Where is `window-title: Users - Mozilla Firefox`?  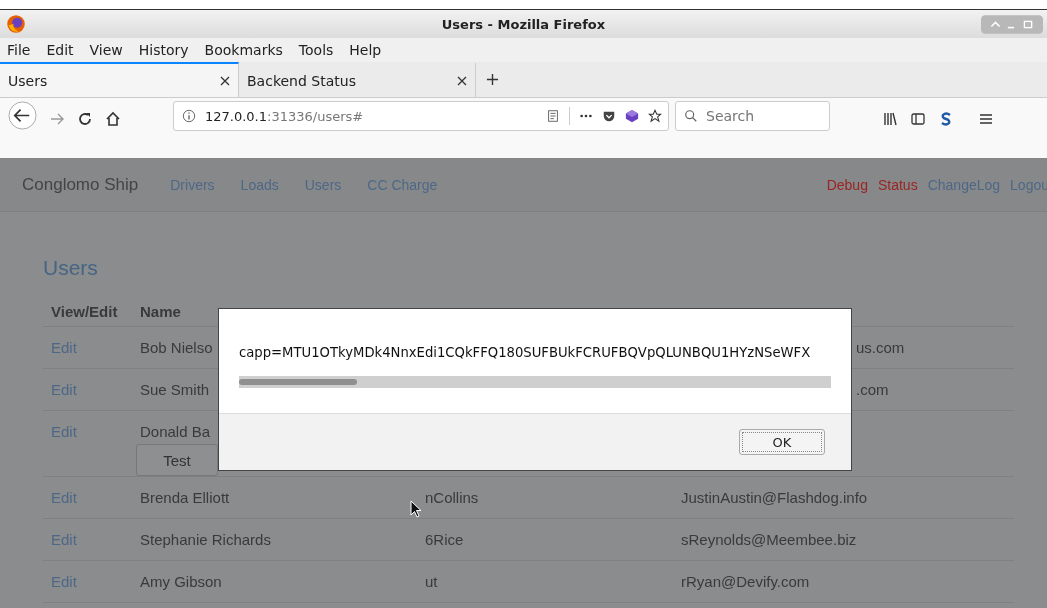
window-title: Users - Mozilla Firefox is located at coordinates (523, 24).